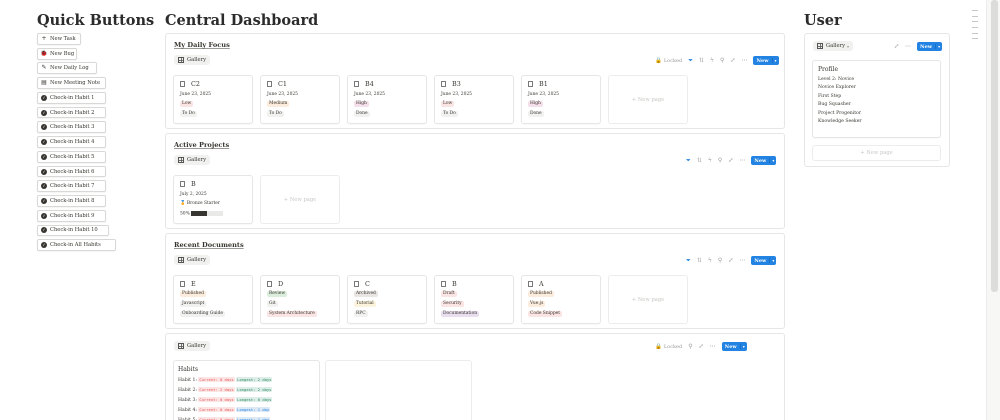 The image size is (1000, 420). What do you see at coordinates (76, 245) in the screenshot?
I see `quick-button: ✓ Check-in All Habits` at bounding box center [76, 245].